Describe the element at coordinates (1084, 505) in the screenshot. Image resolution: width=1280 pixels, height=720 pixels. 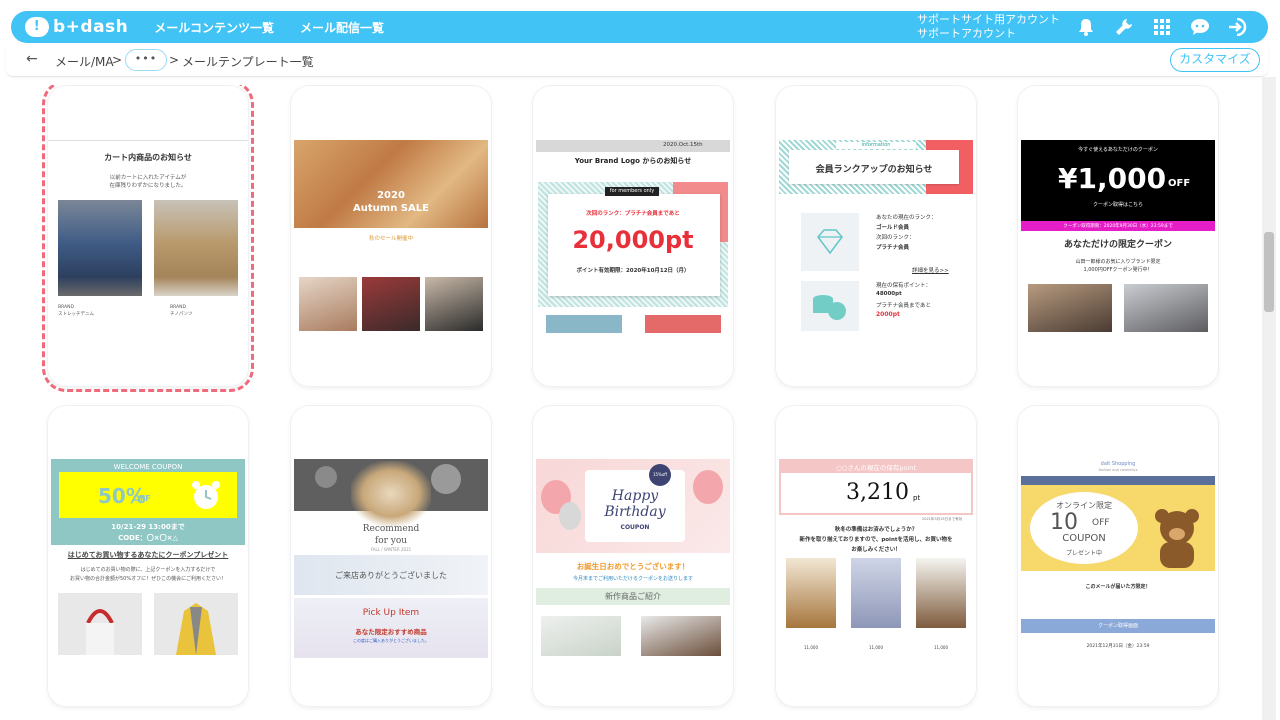
I see `online-label: オンライン限定` at that location.